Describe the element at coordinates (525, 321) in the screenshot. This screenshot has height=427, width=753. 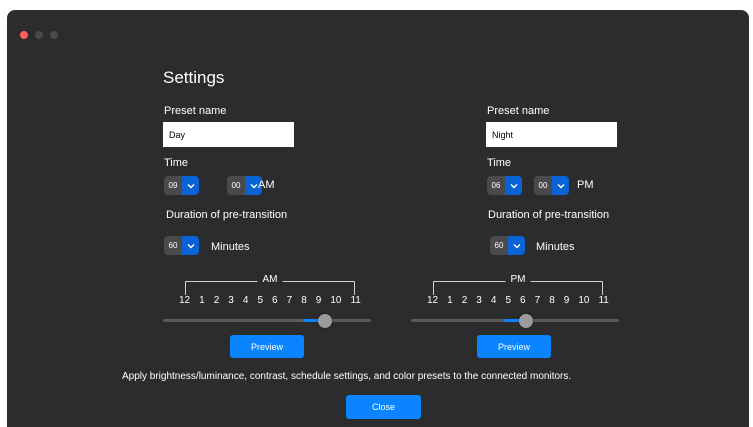
I see `night-slider-thumb` at that location.